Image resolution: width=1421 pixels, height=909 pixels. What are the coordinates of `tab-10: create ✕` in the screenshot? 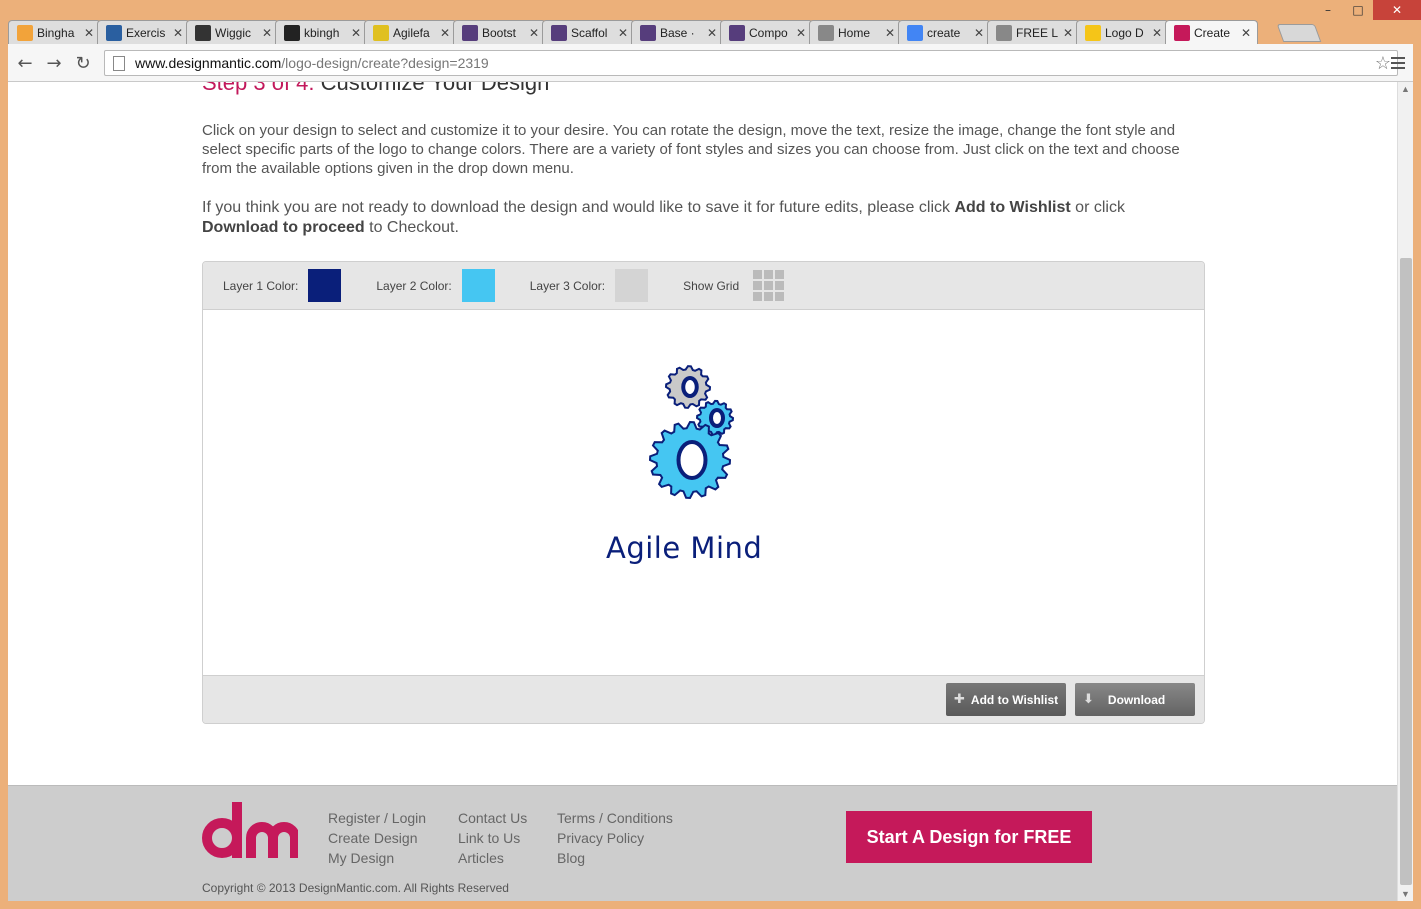 It's located at (944, 32).